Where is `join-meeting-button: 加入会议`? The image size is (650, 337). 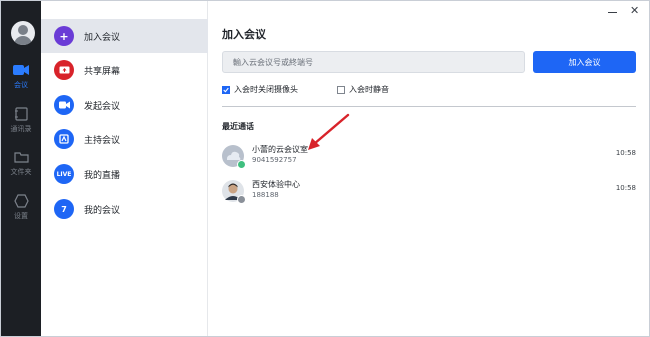 join-meeting-button: 加入会议 is located at coordinates (584, 62).